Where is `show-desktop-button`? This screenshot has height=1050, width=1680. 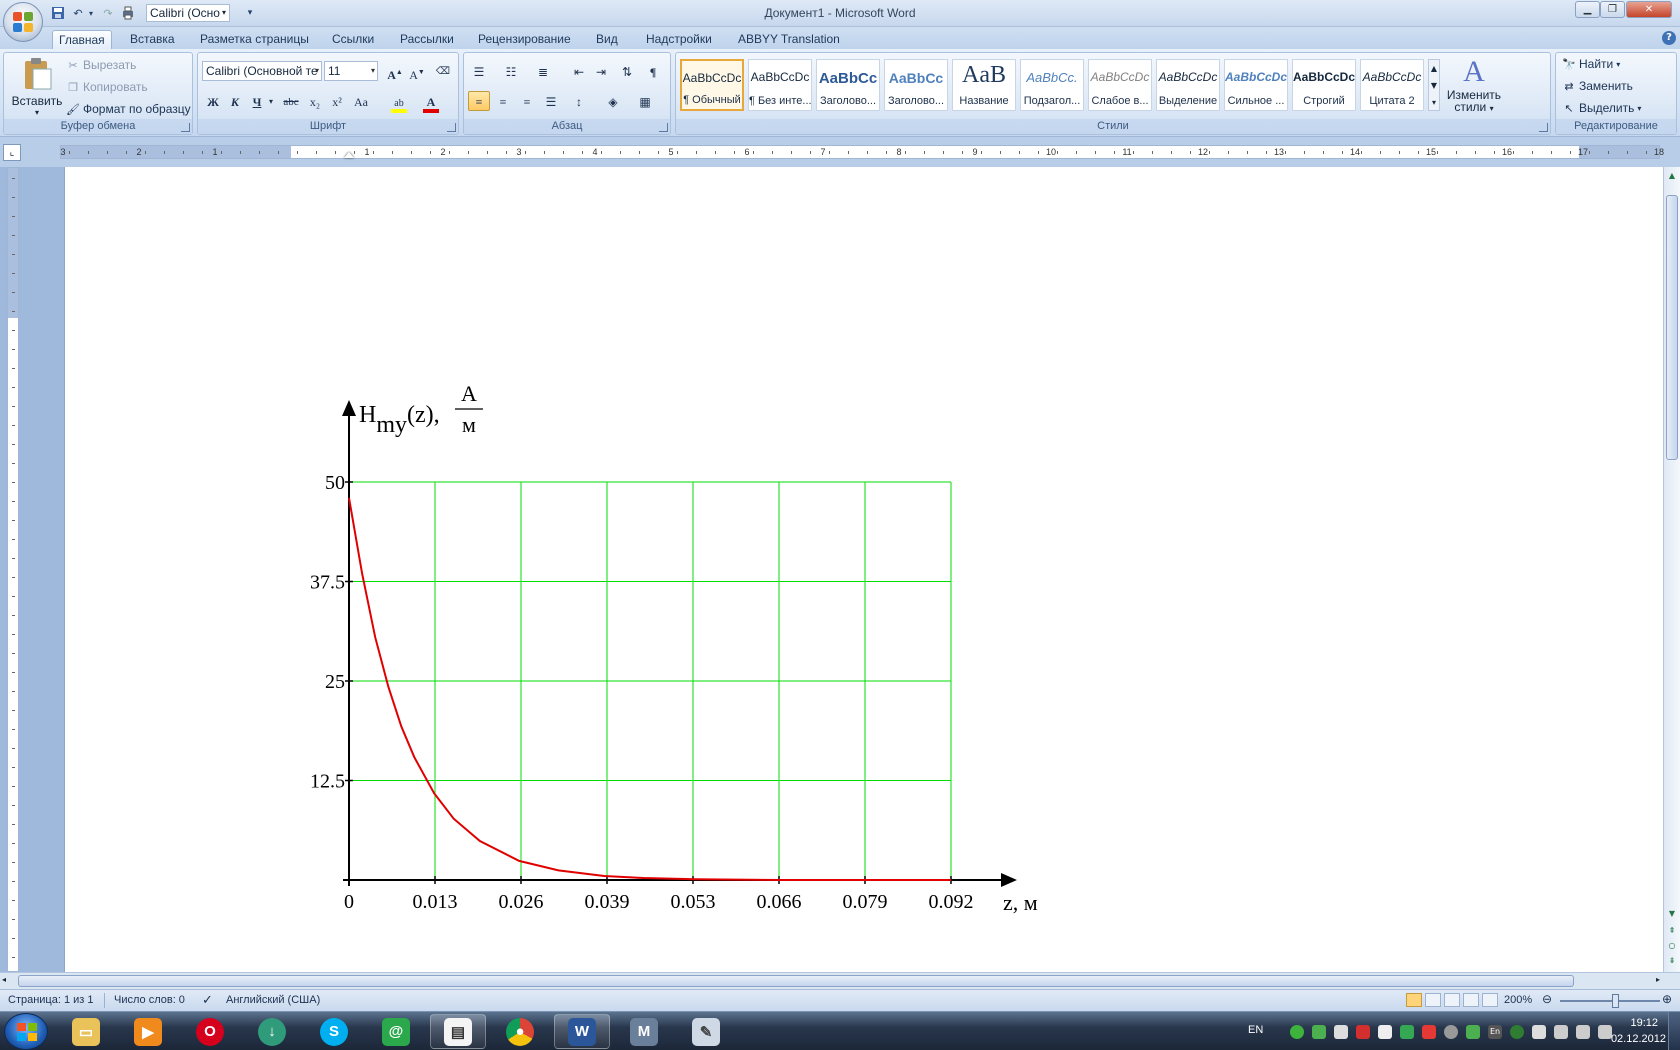 show-desktop-button is located at coordinates (1674, 1031).